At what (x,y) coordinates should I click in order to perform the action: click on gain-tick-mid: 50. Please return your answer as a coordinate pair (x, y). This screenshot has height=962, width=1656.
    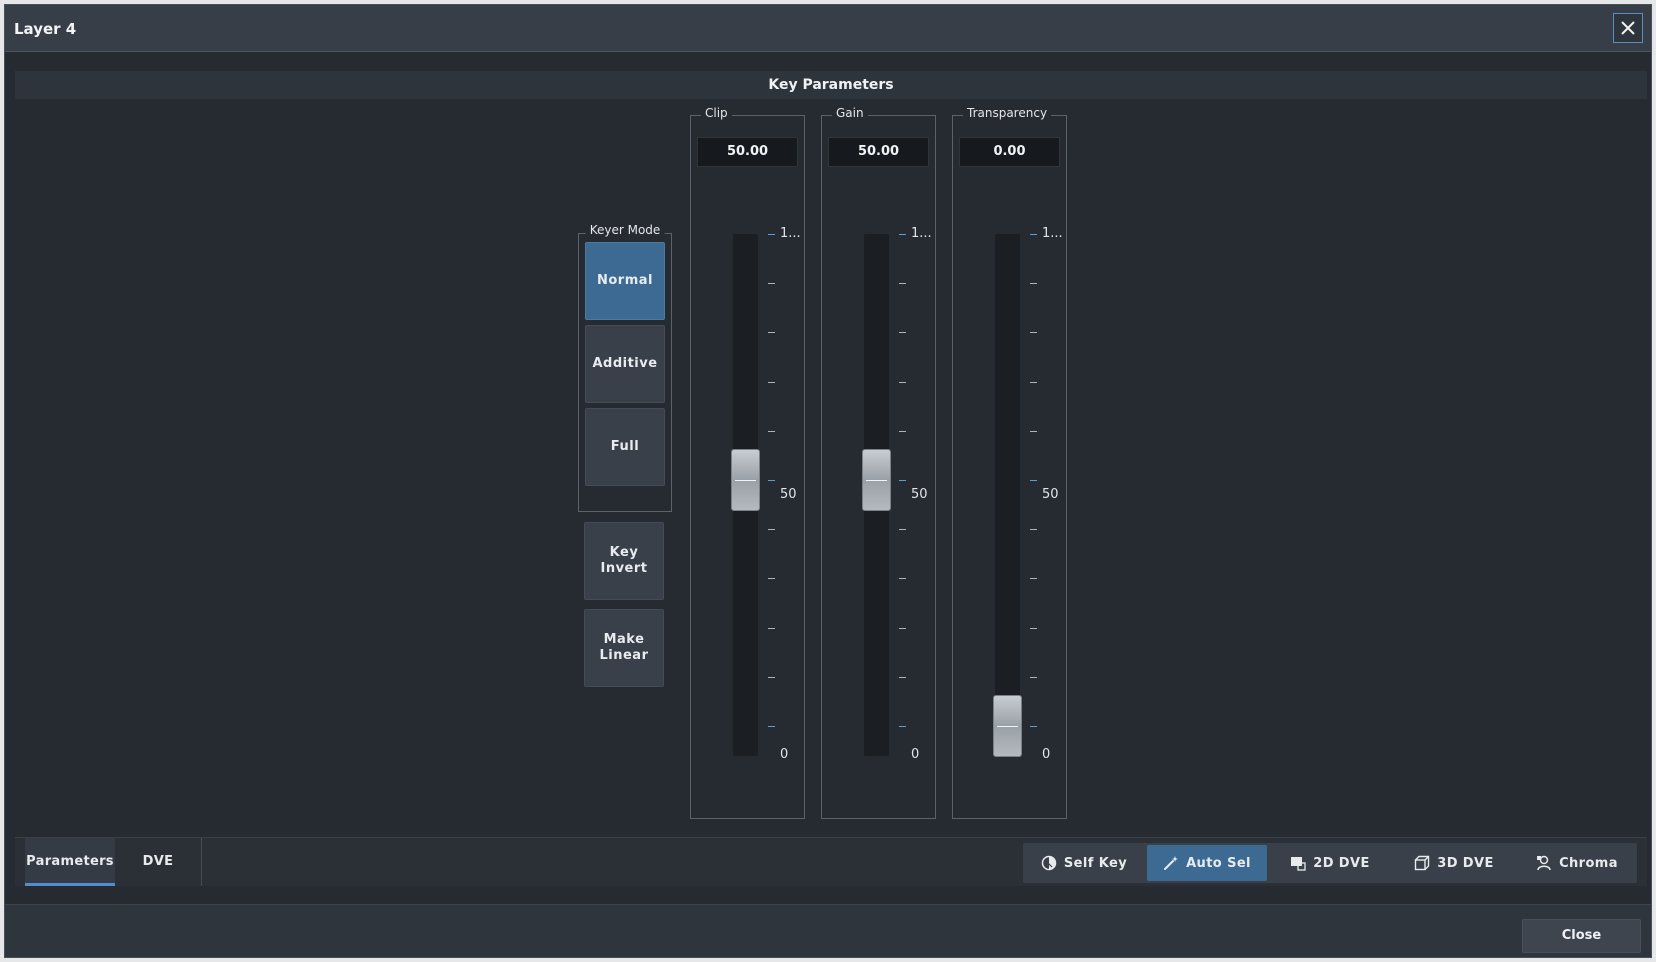
    Looking at the image, I should click on (919, 494).